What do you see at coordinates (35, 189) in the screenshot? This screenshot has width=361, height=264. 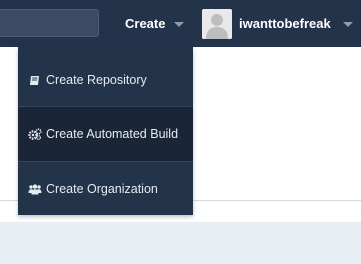 I see `users-icon` at bounding box center [35, 189].